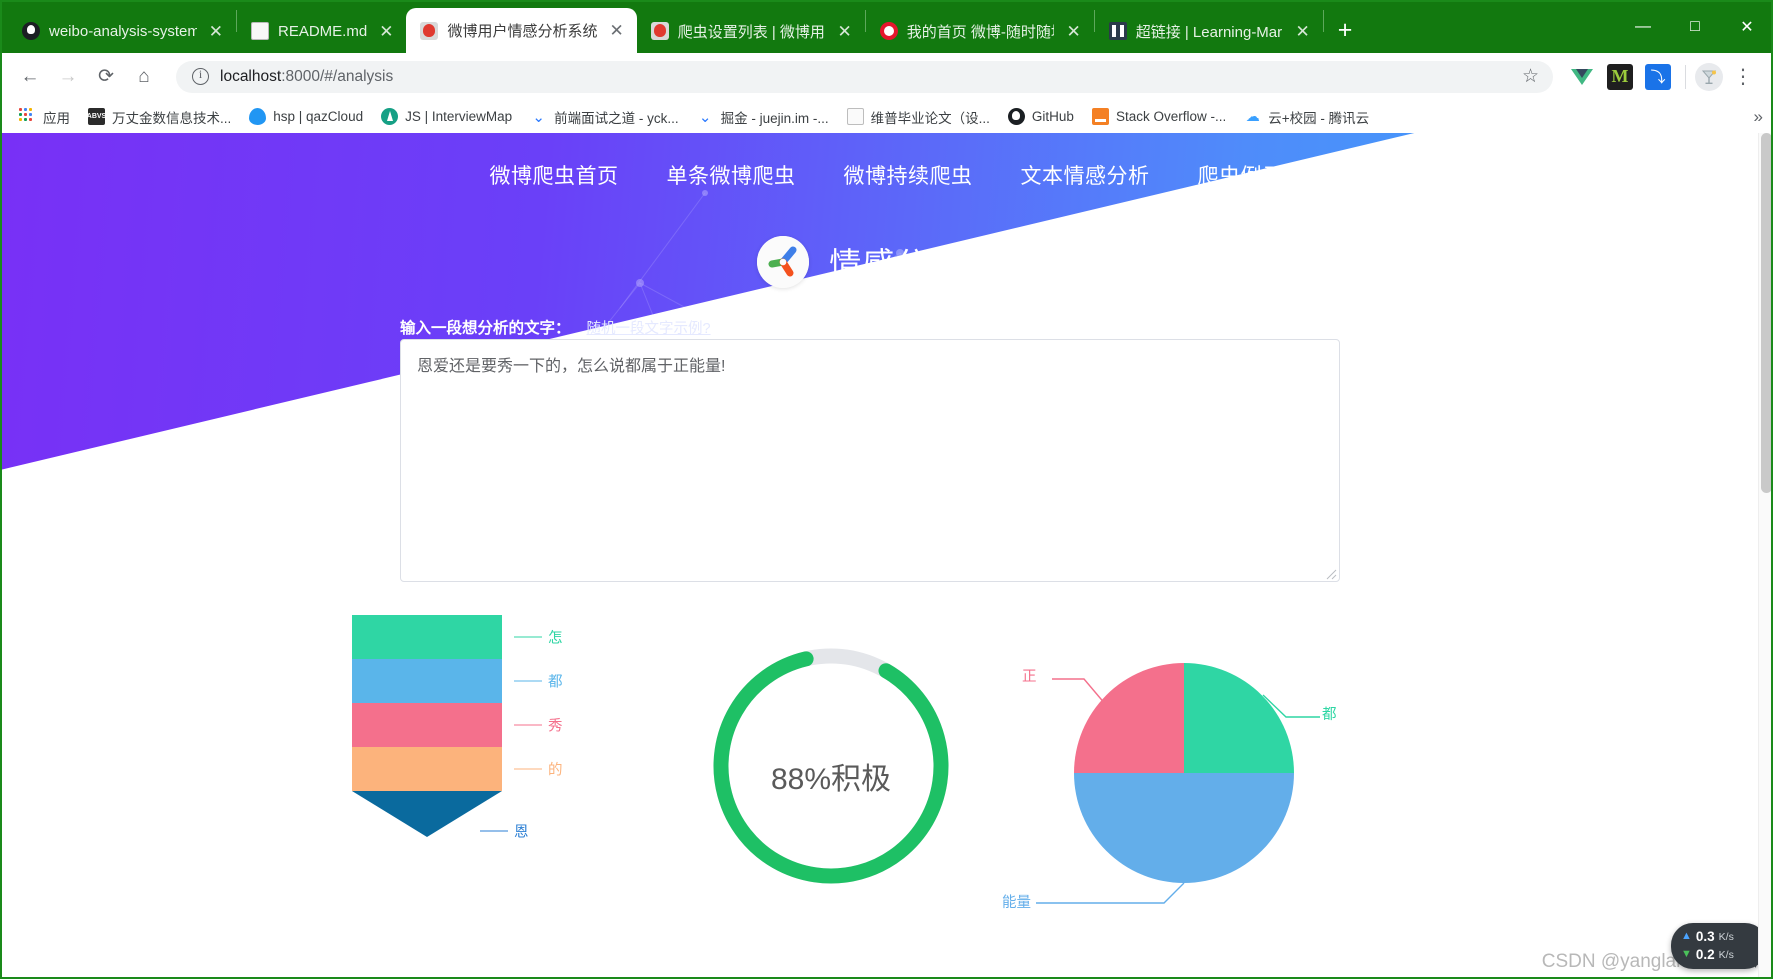  Describe the element at coordinates (106, 77) in the screenshot. I see `reload-button: ⟳` at that location.